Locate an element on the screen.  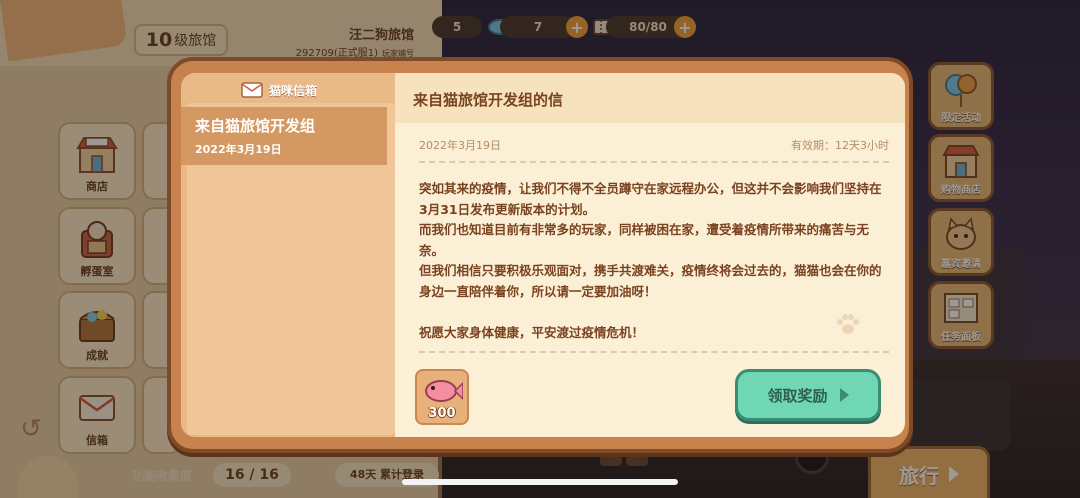
claim-reward-label: 领取奖励 is located at coordinates (797, 395).